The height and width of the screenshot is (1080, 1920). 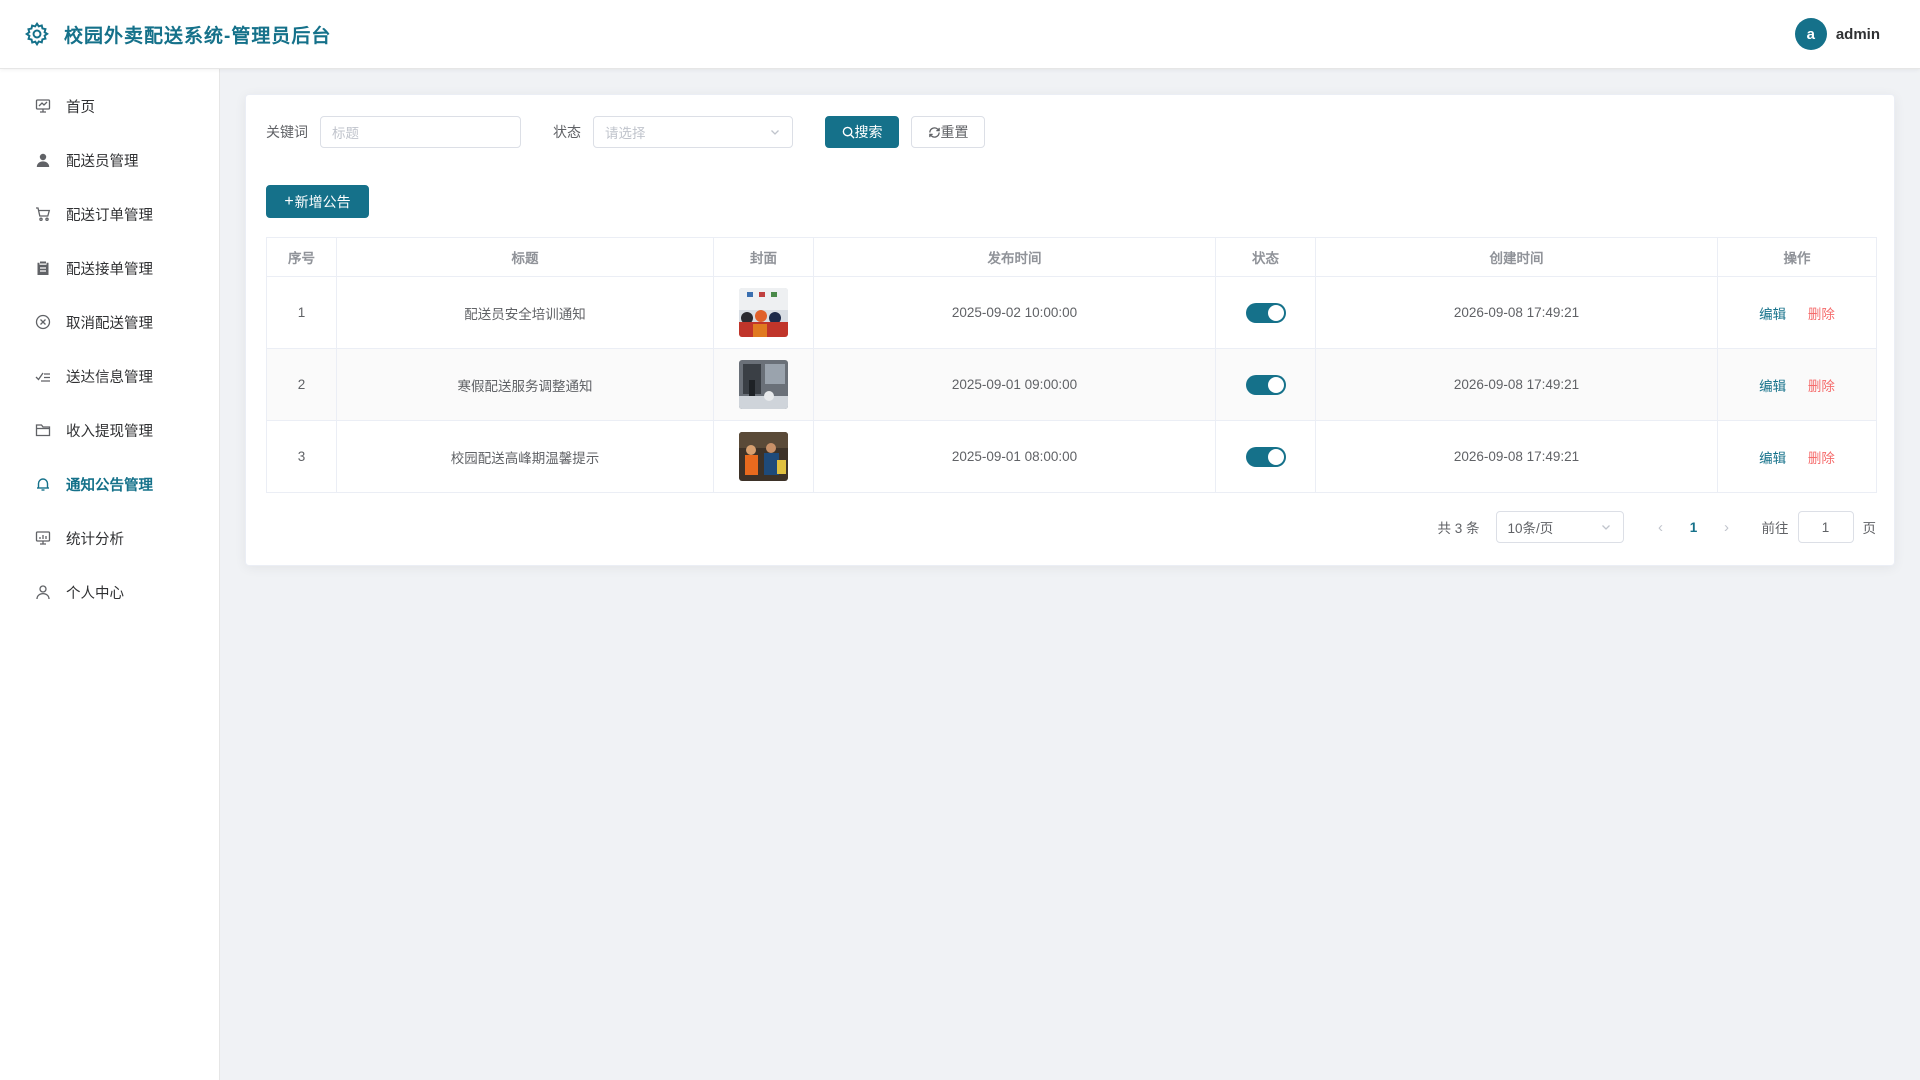 I want to click on app-title: 校园外卖配送系统-管理员后台, so click(x=198, y=36).